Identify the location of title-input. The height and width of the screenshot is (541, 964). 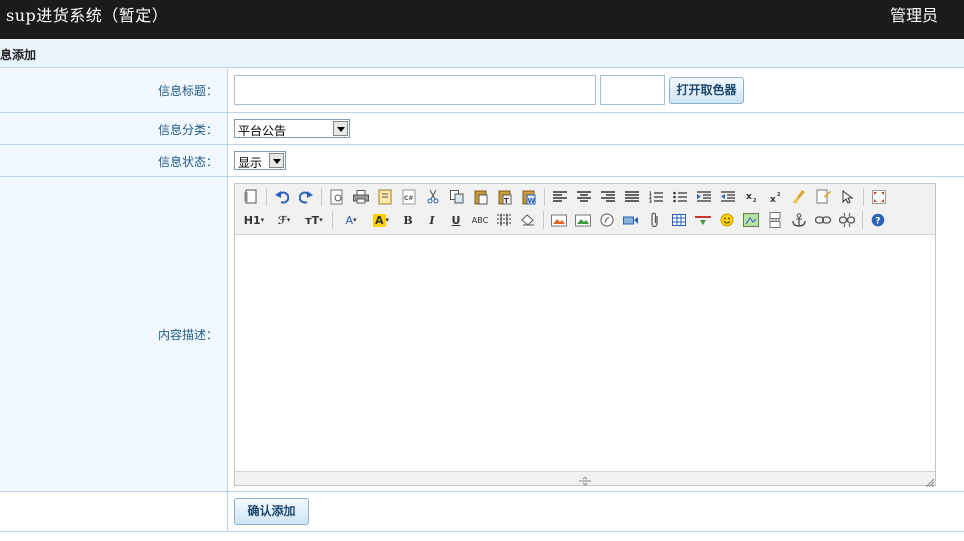
(415, 90).